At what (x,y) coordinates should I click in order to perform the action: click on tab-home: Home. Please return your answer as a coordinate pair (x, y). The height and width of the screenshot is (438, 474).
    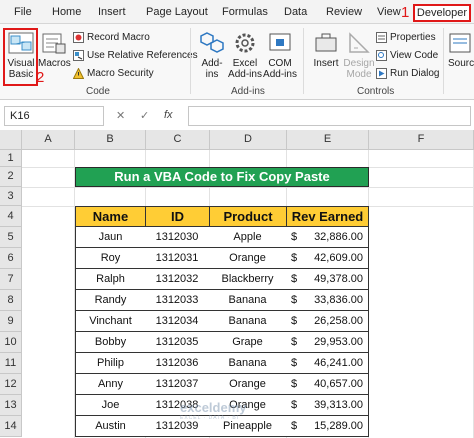
    Looking at the image, I should click on (66, 12).